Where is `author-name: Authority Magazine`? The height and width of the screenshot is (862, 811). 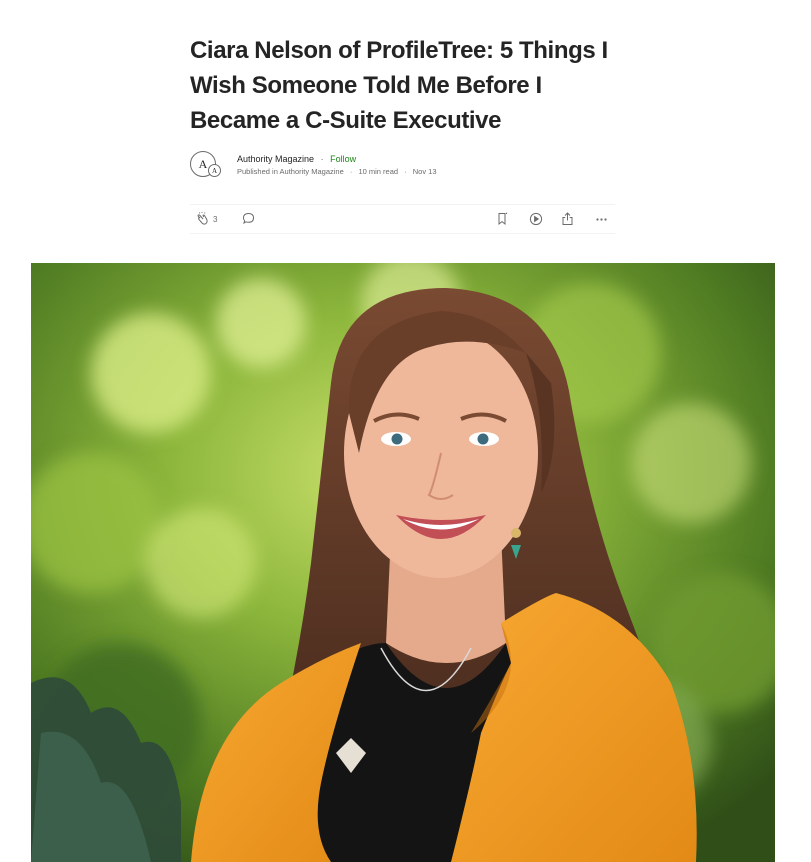
author-name: Authority Magazine is located at coordinates (275, 159).